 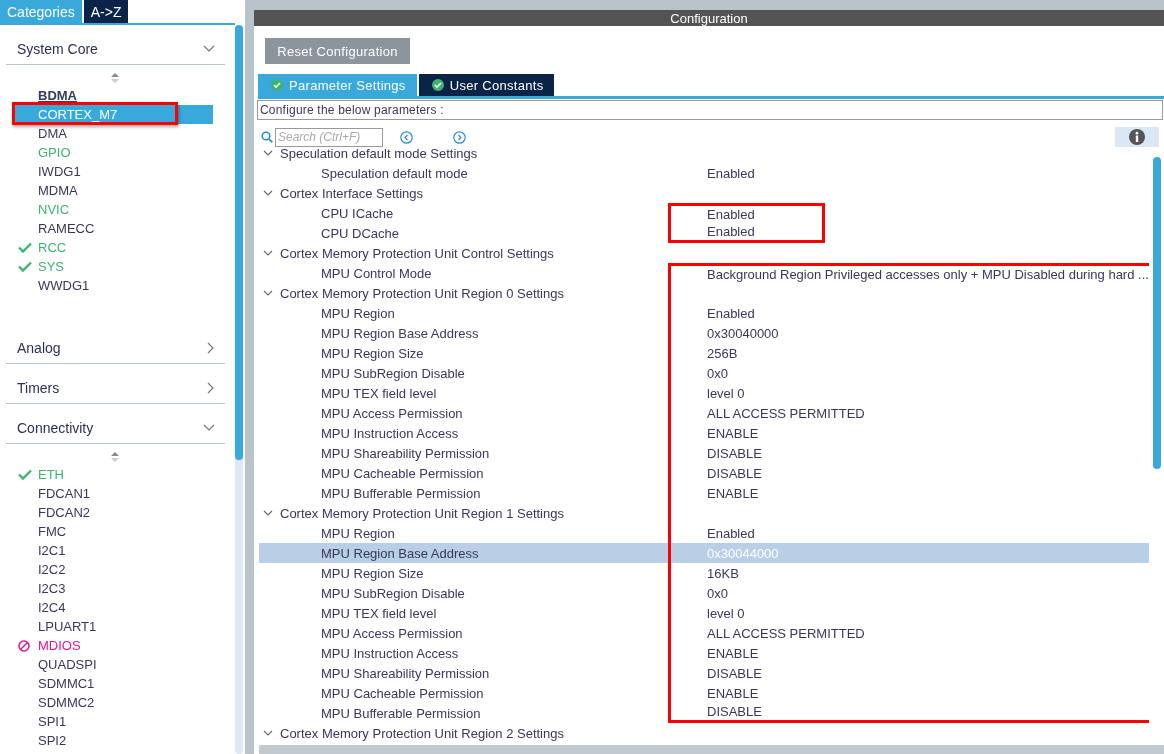 I want to click on parameter-value: level 0, so click(x=726, y=393).